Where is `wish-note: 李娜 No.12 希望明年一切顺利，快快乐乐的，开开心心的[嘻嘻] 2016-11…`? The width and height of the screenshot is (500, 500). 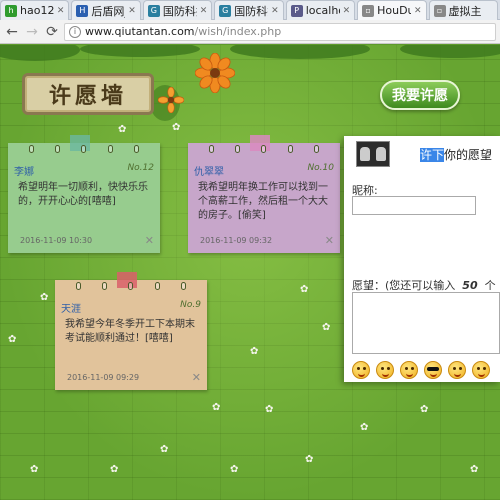 wish-note: 李娜 No.12 希望明年一切顺利，快快乐乐的，开开心心的[嘻嘻] 2016-11… is located at coordinates (84, 194).